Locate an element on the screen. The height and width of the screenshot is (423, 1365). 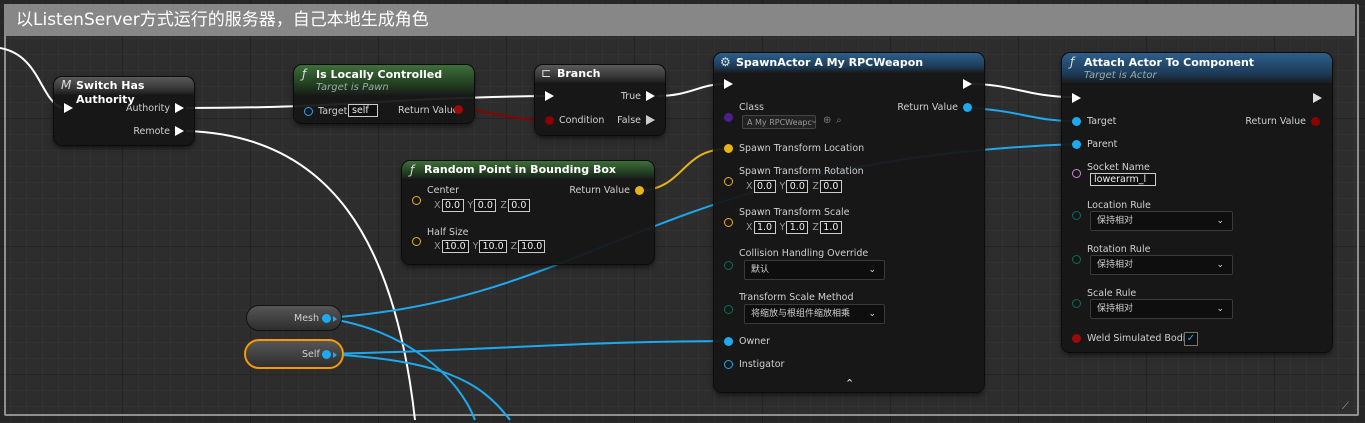
branch-exec-in-pin is located at coordinates (549, 96).